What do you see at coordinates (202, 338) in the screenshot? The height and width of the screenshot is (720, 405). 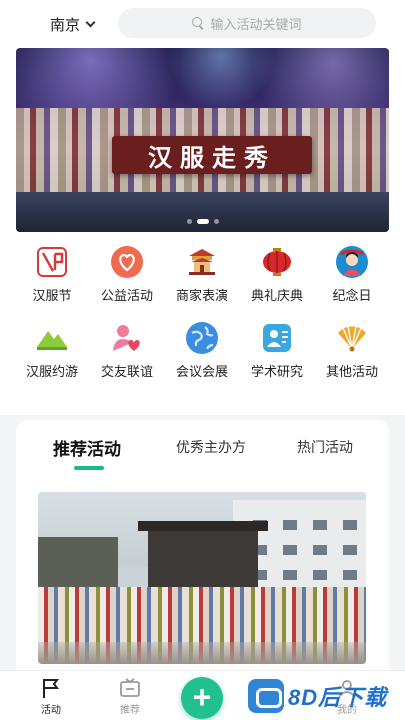 I see `globe-meeting-icon` at bounding box center [202, 338].